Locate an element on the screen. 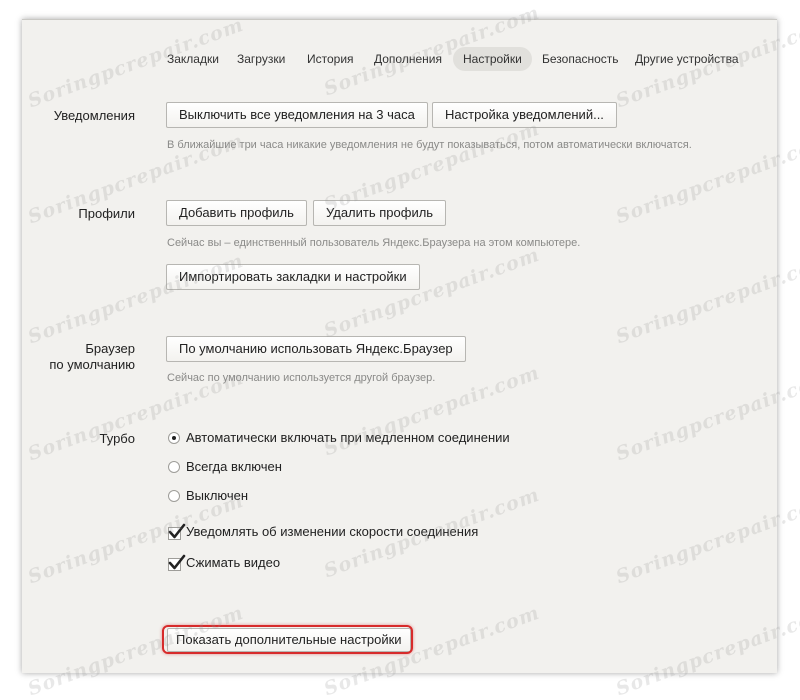 The width and height of the screenshot is (800, 700). turbo-always-label: Всегда включен is located at coordinates (234, 467).